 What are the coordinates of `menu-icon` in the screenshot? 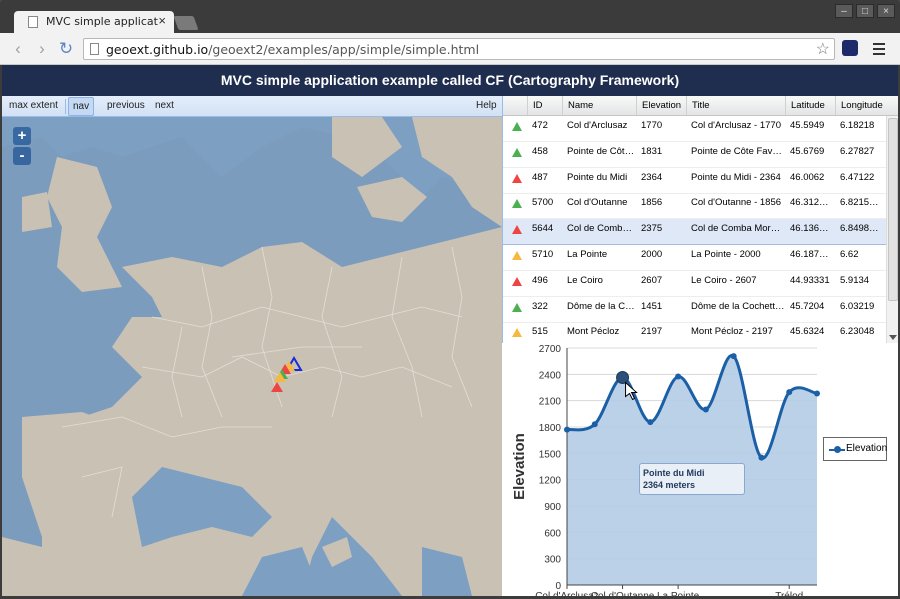 It's located at (879, 50).